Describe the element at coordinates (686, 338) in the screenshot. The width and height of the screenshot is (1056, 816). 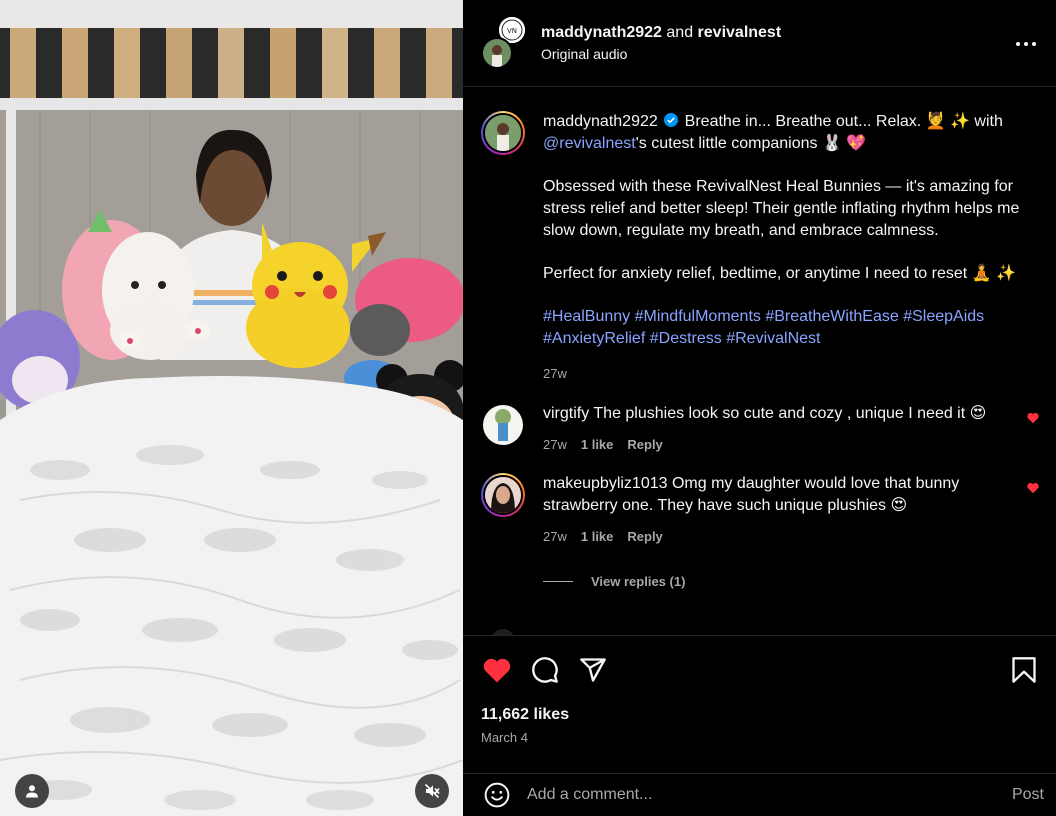
I see `hashtag: #Destress` at that location.